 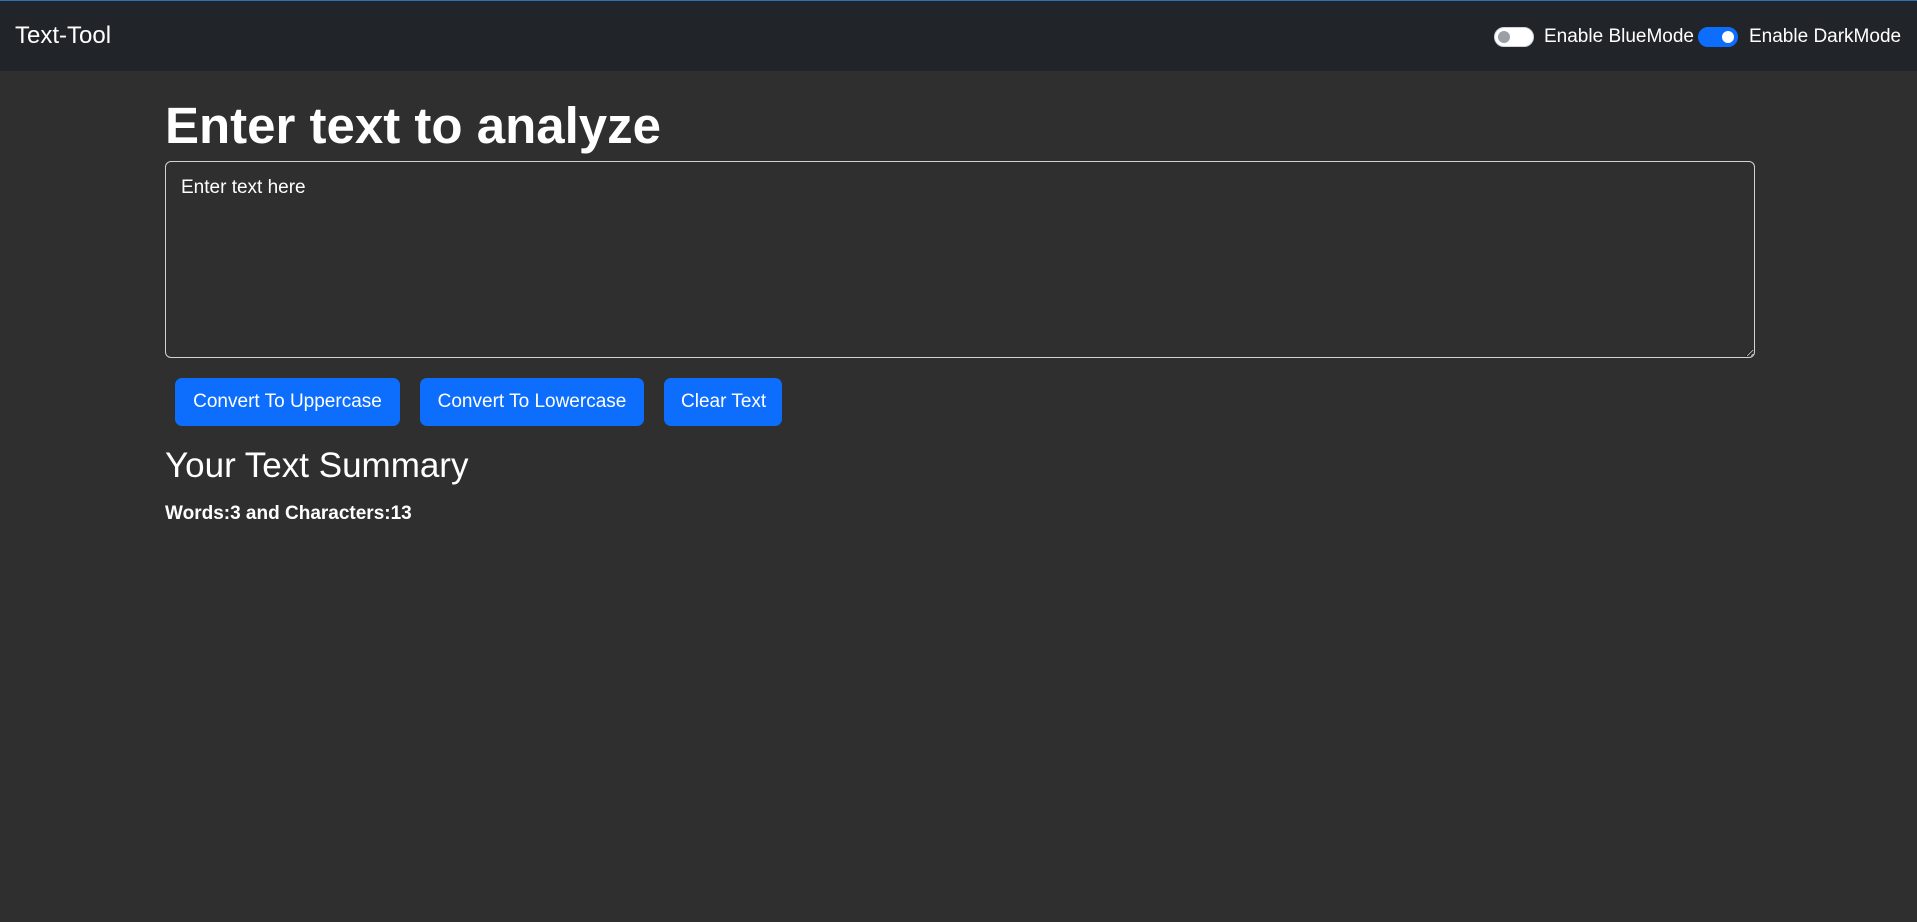 I want to click on brand-link: Text-Tool, so click(x=63, y=36).